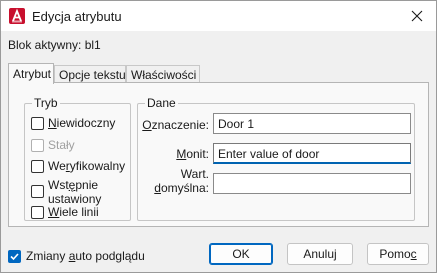 This screenshot has height=273, width=437. I want to click on close-button, so click(417, 16).